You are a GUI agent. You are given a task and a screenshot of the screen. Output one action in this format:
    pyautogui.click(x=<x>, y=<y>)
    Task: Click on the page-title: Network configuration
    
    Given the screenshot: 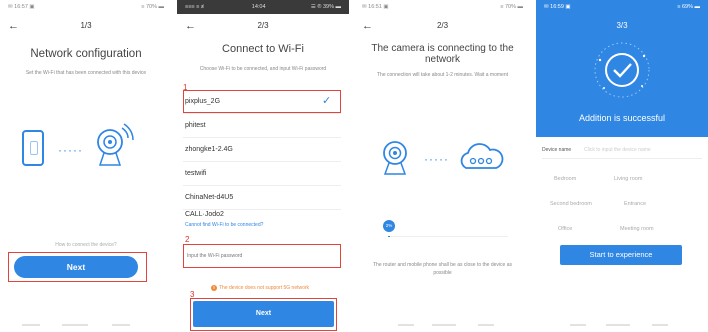 What is the action you would take?
    pyautogui.click(x=86, y=54)
    